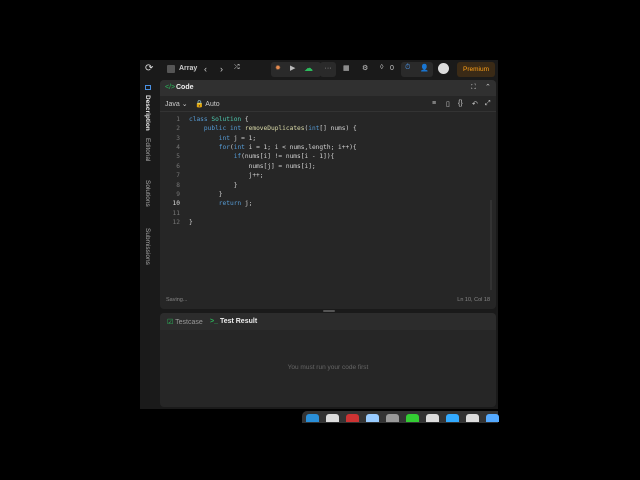  I want to click on code-icon: </>, so click(170, 87).